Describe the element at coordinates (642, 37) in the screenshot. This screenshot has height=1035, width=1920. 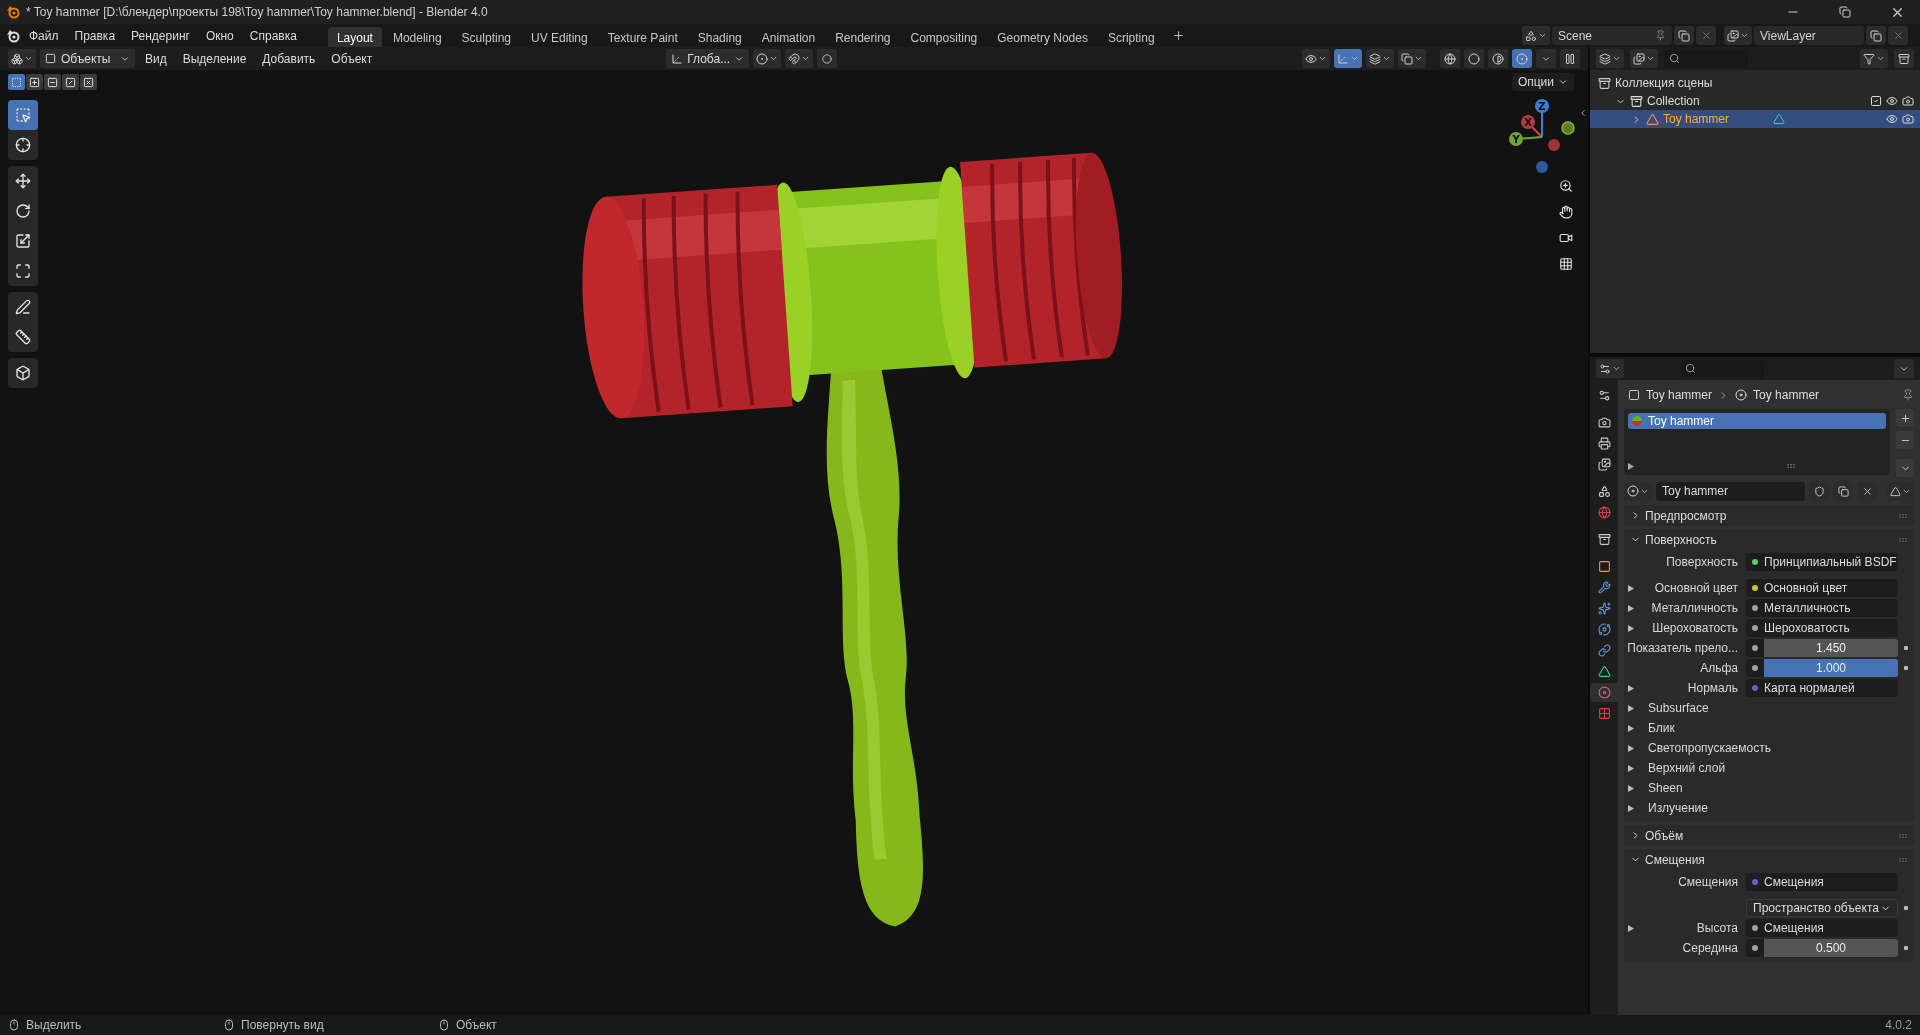
I see `workspace-tab: Texture Paint` at that location.